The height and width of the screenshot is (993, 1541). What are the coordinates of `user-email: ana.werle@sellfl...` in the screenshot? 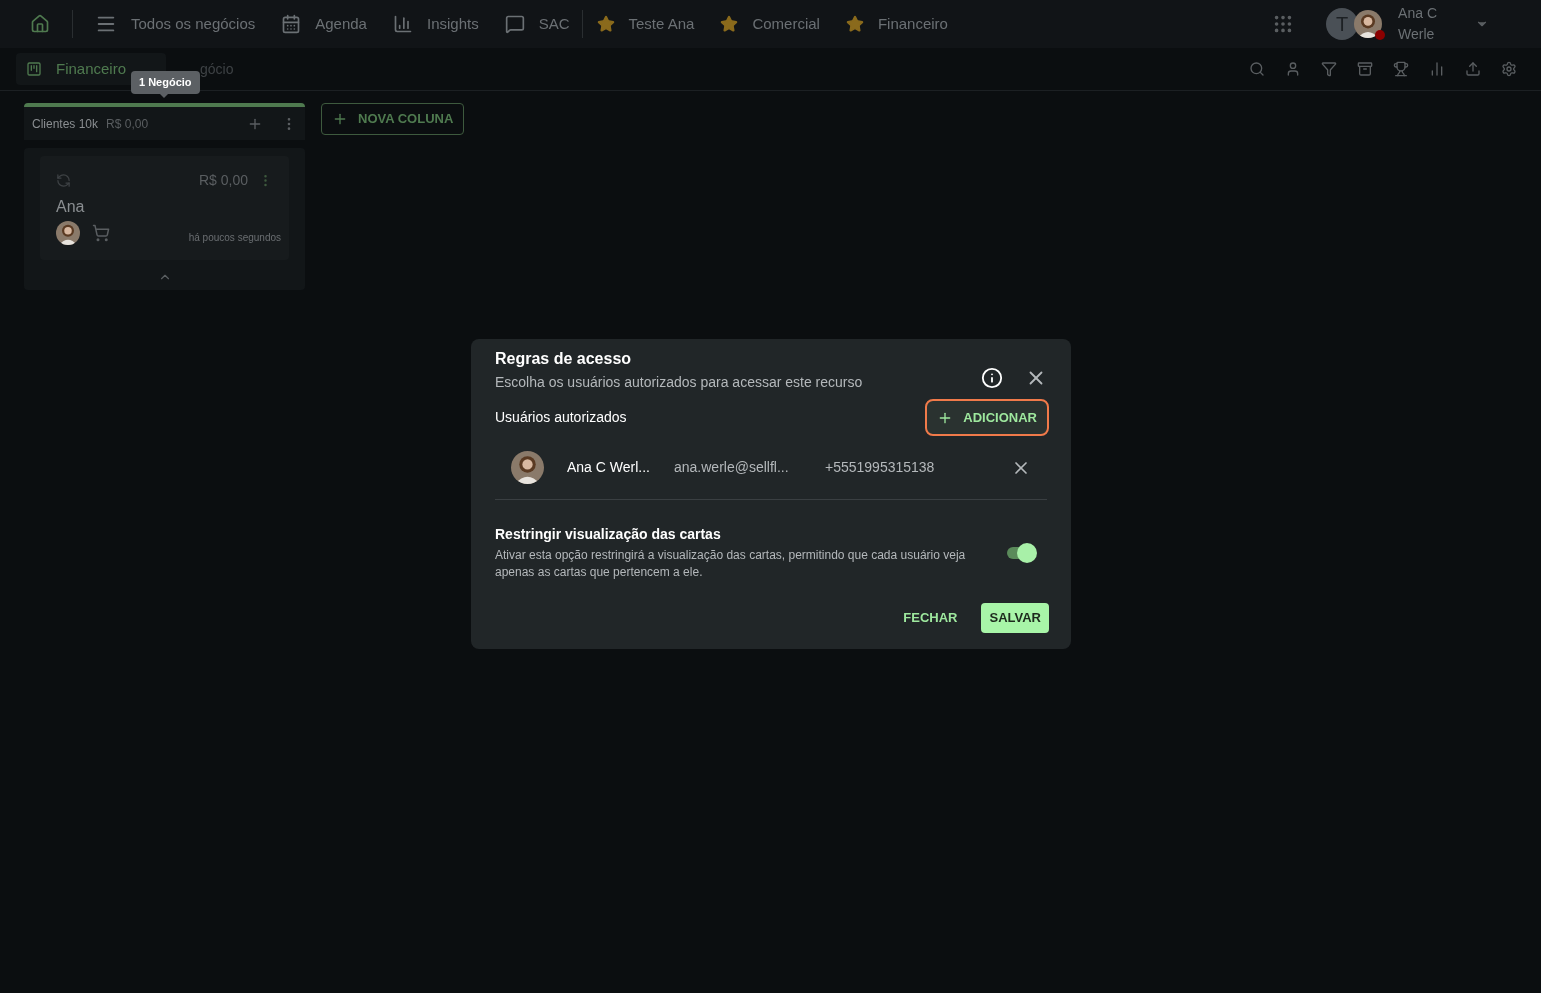 It's located at (732, 467).